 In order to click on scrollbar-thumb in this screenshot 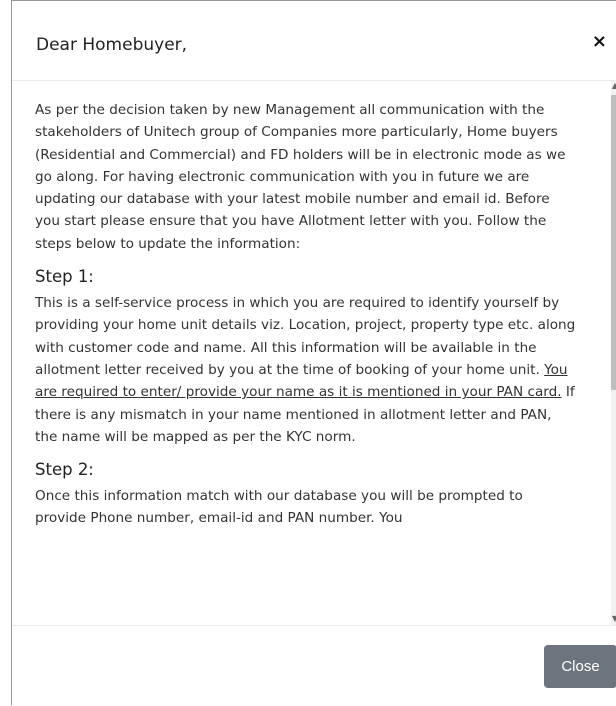, I will do `click(613, 242)`.